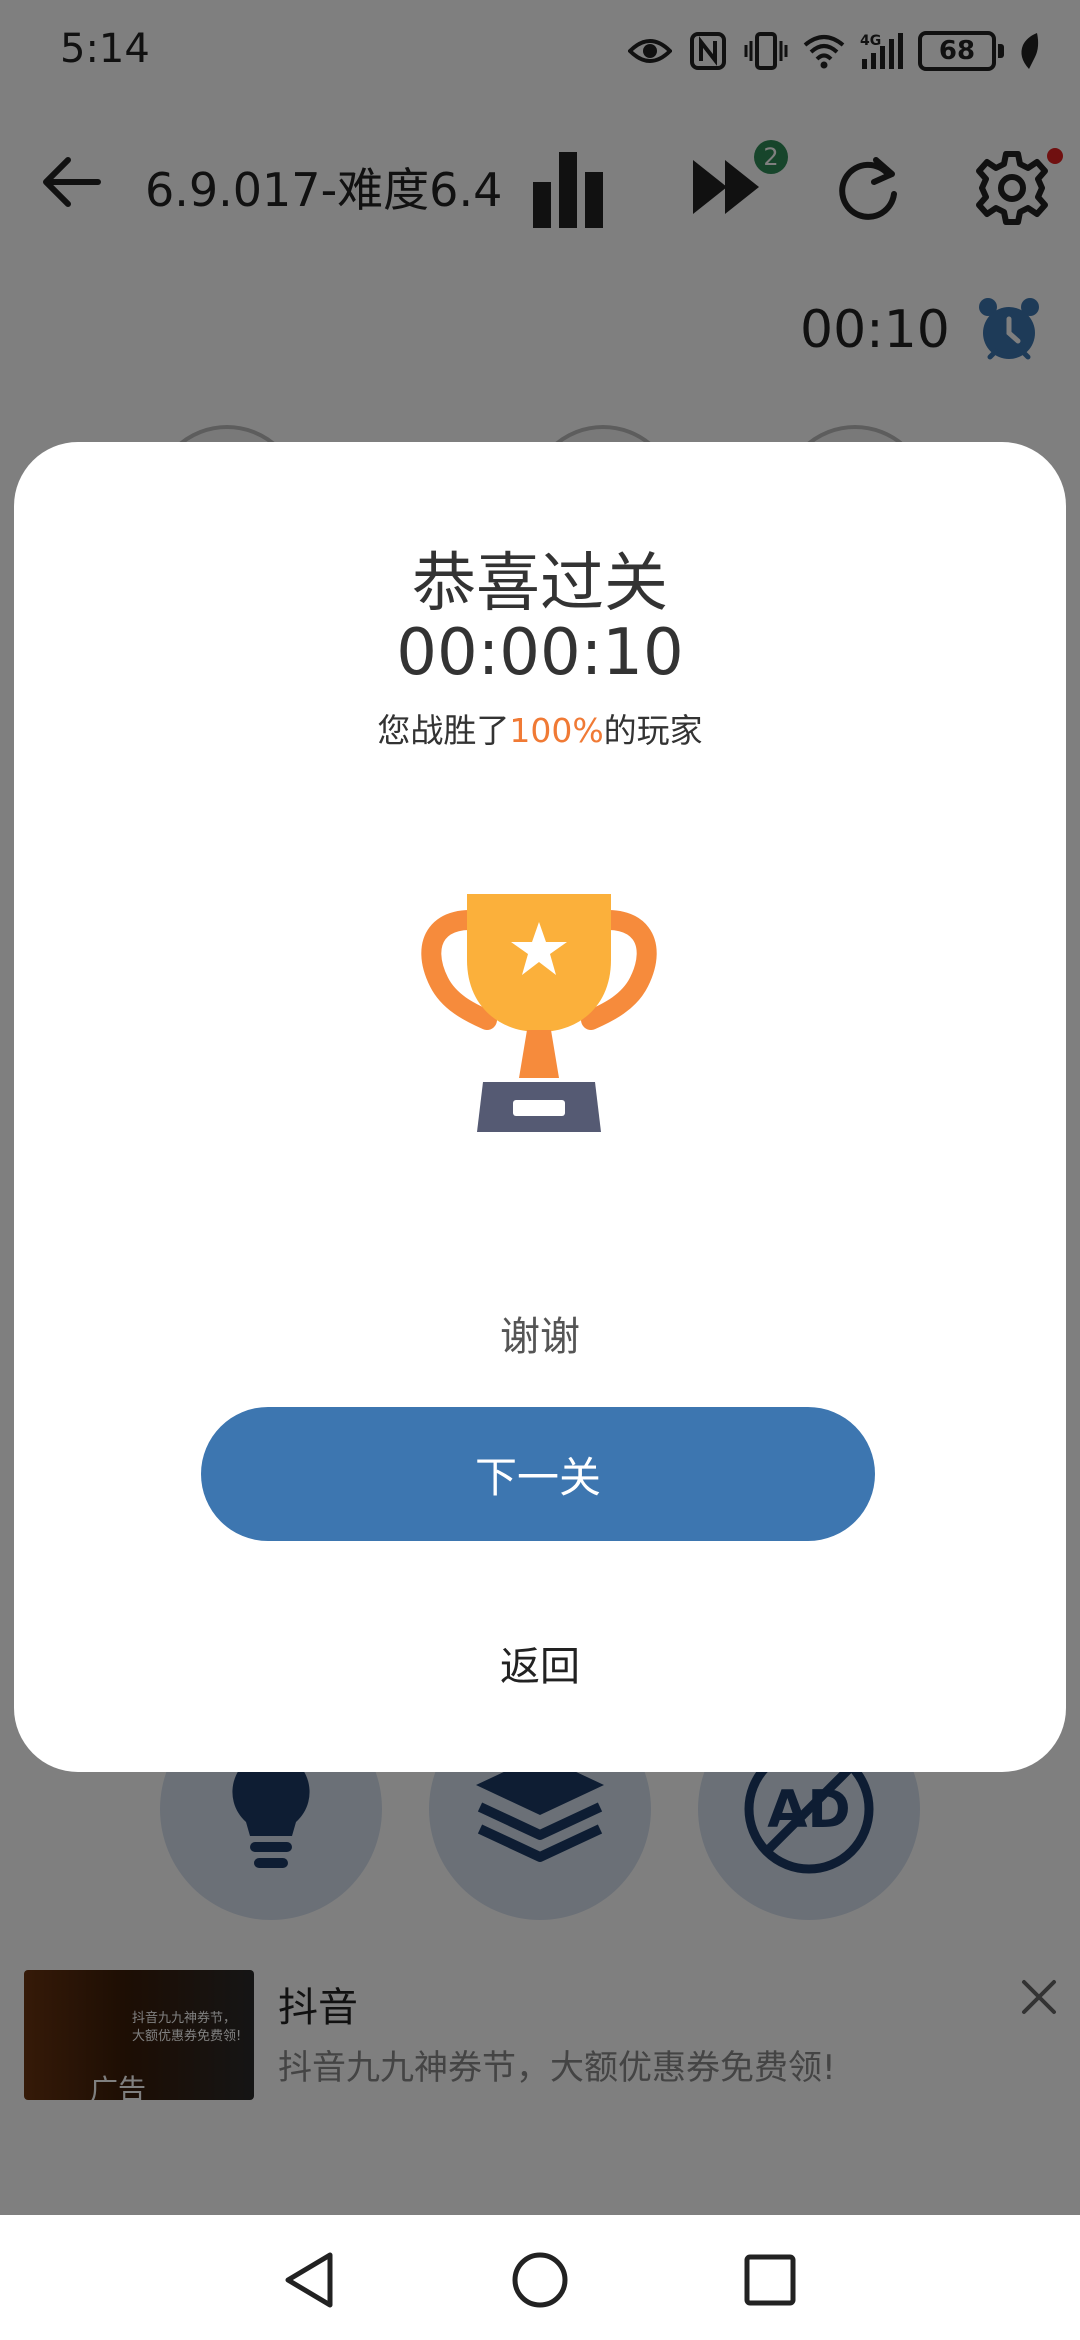  I want to click on beat-players-text: 您战胜了100%的玩家, so click(540, 728).